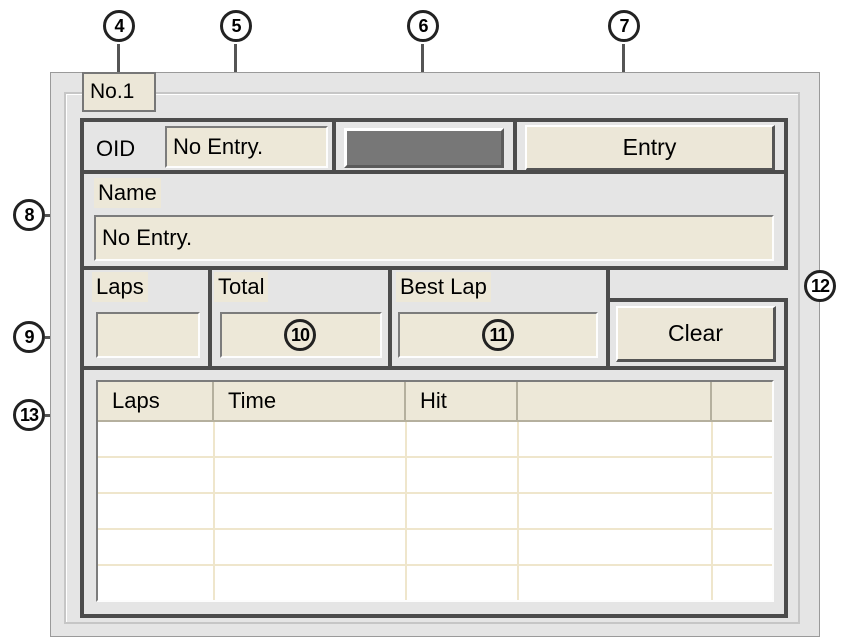  What do you see at coordinates (119, 26) in the screenshot?
I see `callout-4: 4` at bounding box center [119, 26].